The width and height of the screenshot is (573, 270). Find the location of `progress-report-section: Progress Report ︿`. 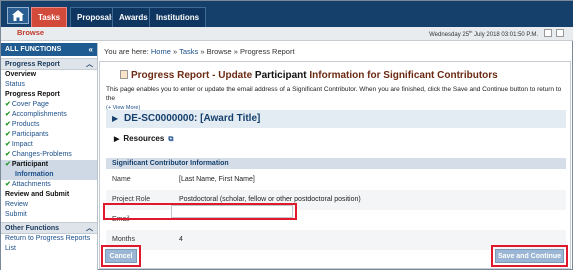

progress-report-section: Progress Report ︿ is located at coordinates (49, 64).